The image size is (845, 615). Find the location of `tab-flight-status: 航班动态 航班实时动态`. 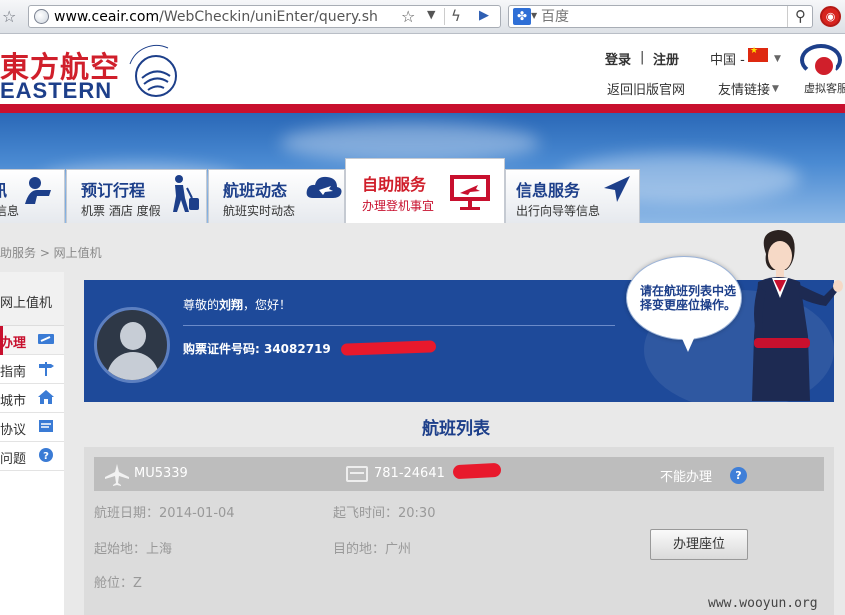

tab-flight-status: 航班动态 航班实时动态 is located at coordinates (276, 196).